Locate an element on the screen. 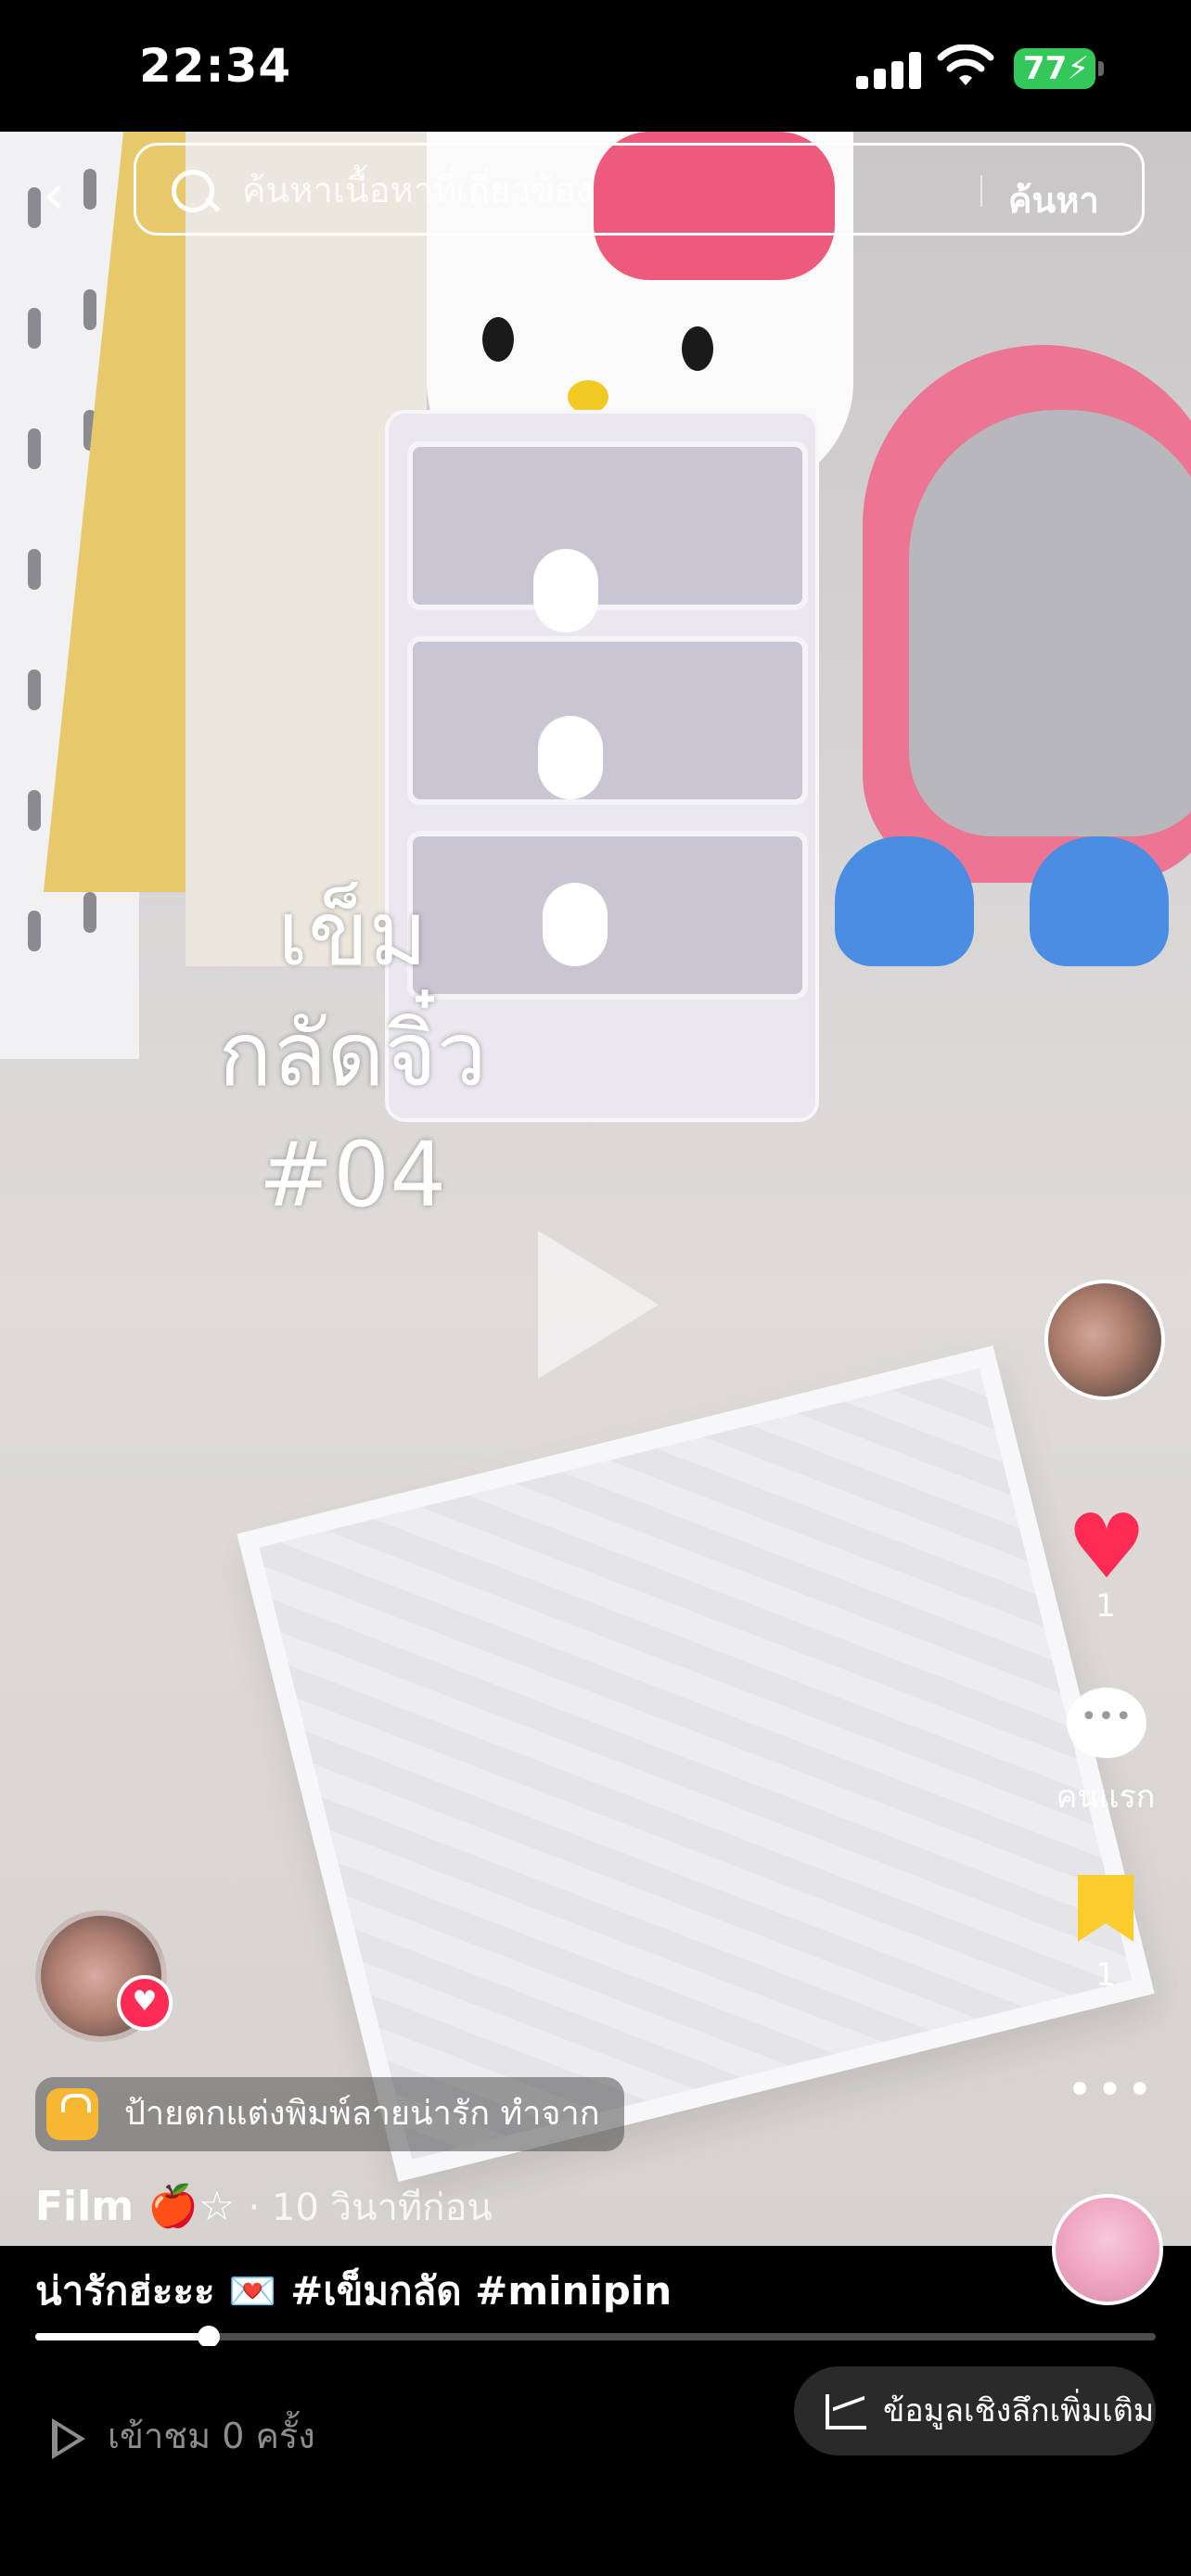  play-icon is located at coordinates (598, 1305).